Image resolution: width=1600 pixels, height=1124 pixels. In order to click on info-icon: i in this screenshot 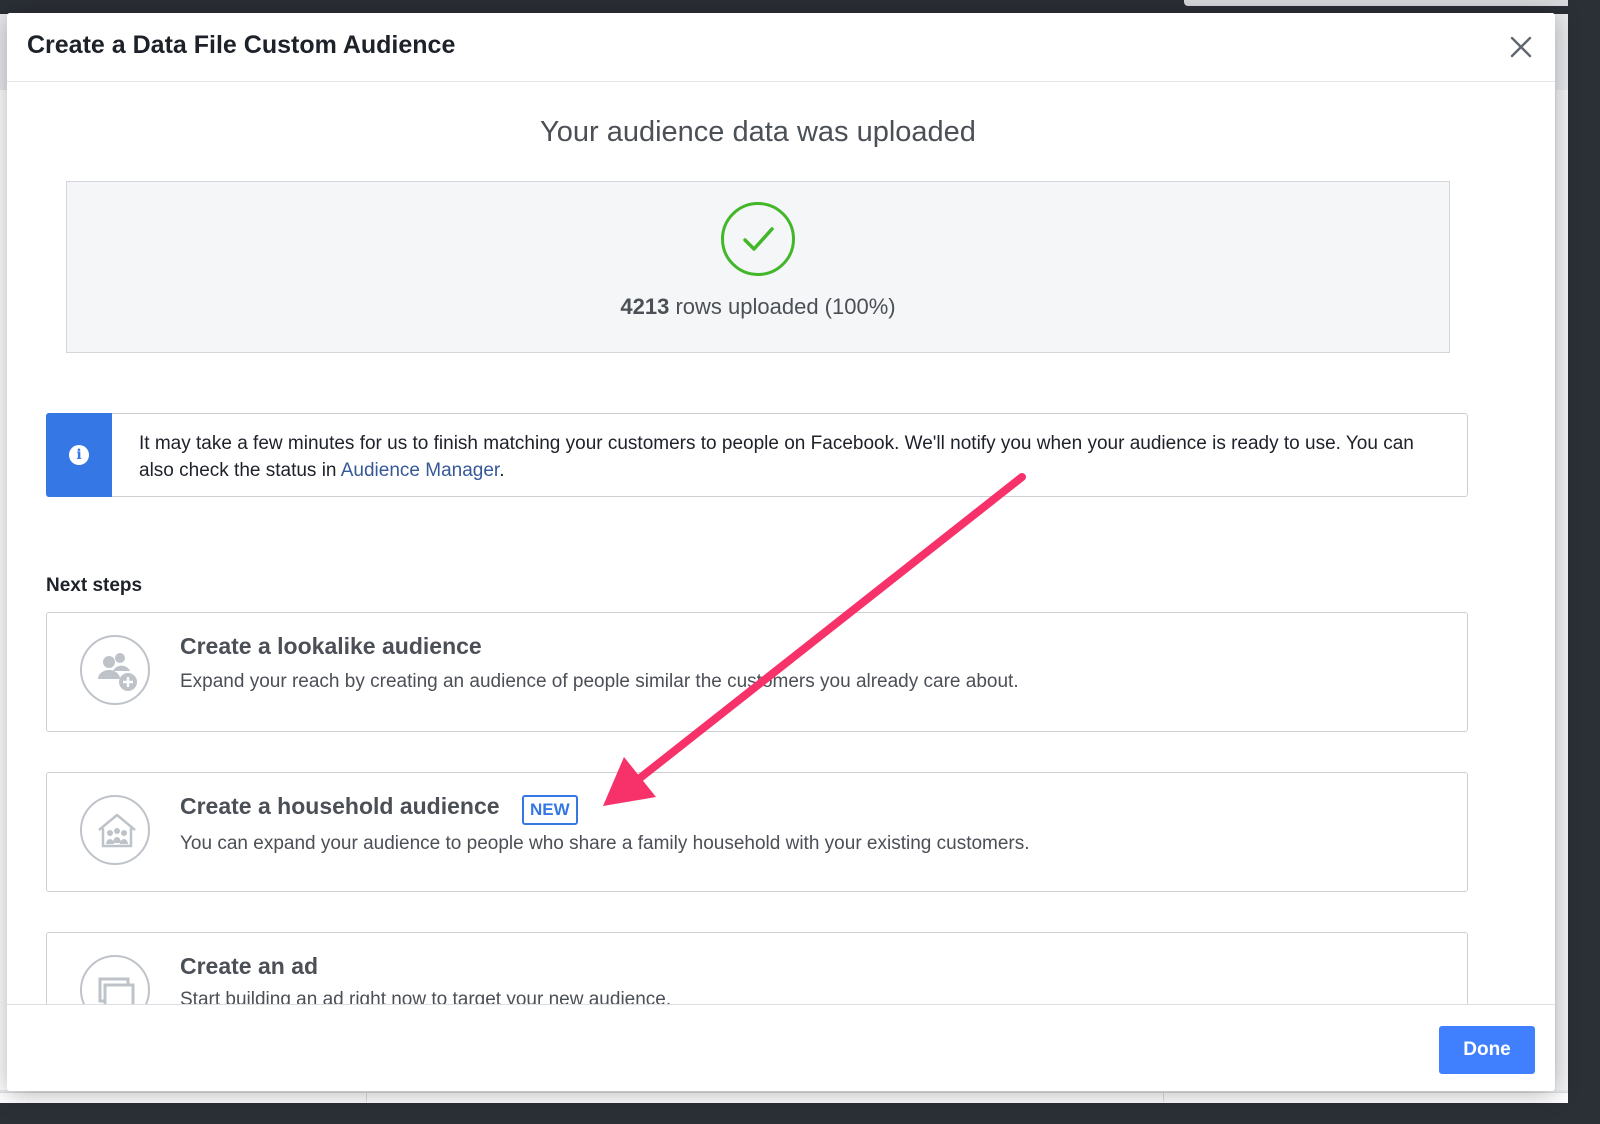, I will do `click(79, 455)`.